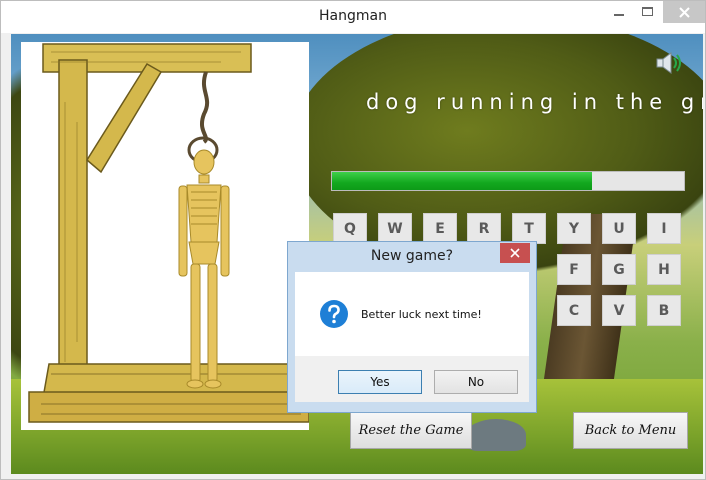  I want to click on dialog-footer: Yes No, so click(412, 379).